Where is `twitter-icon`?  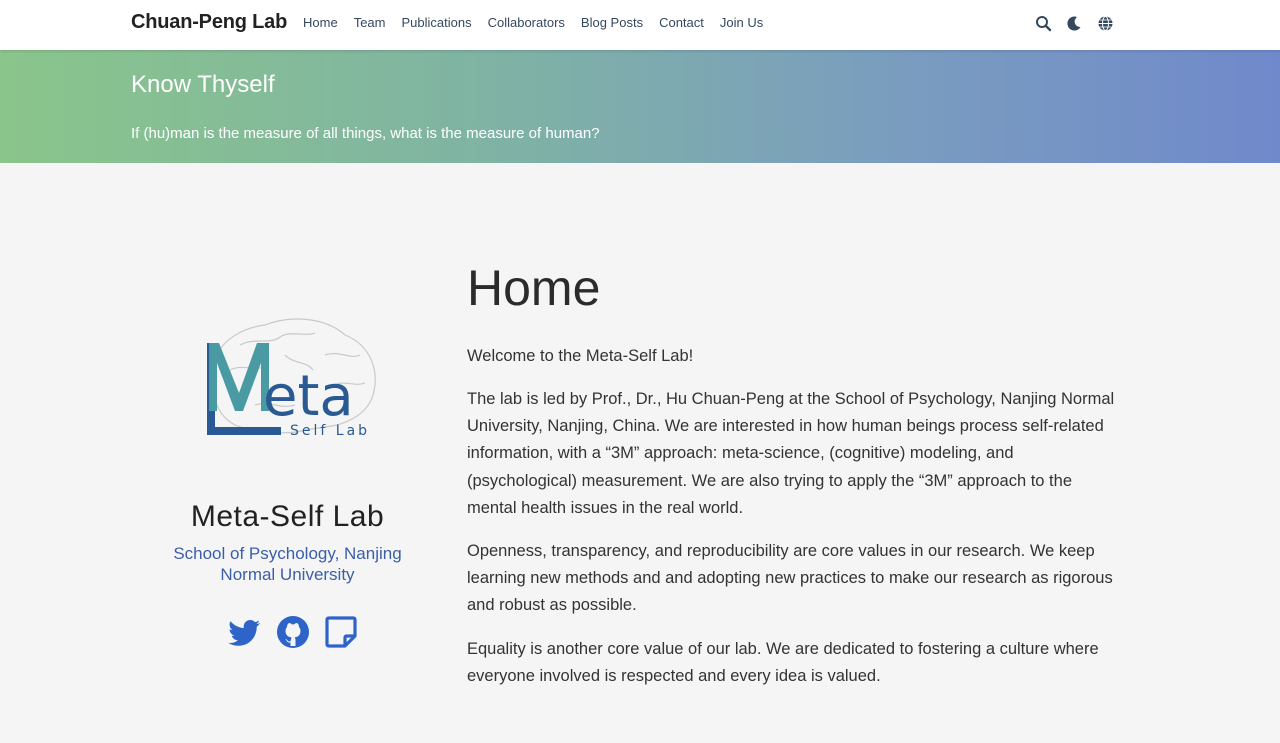
twitter-icon is located at coordinates (245, 632).